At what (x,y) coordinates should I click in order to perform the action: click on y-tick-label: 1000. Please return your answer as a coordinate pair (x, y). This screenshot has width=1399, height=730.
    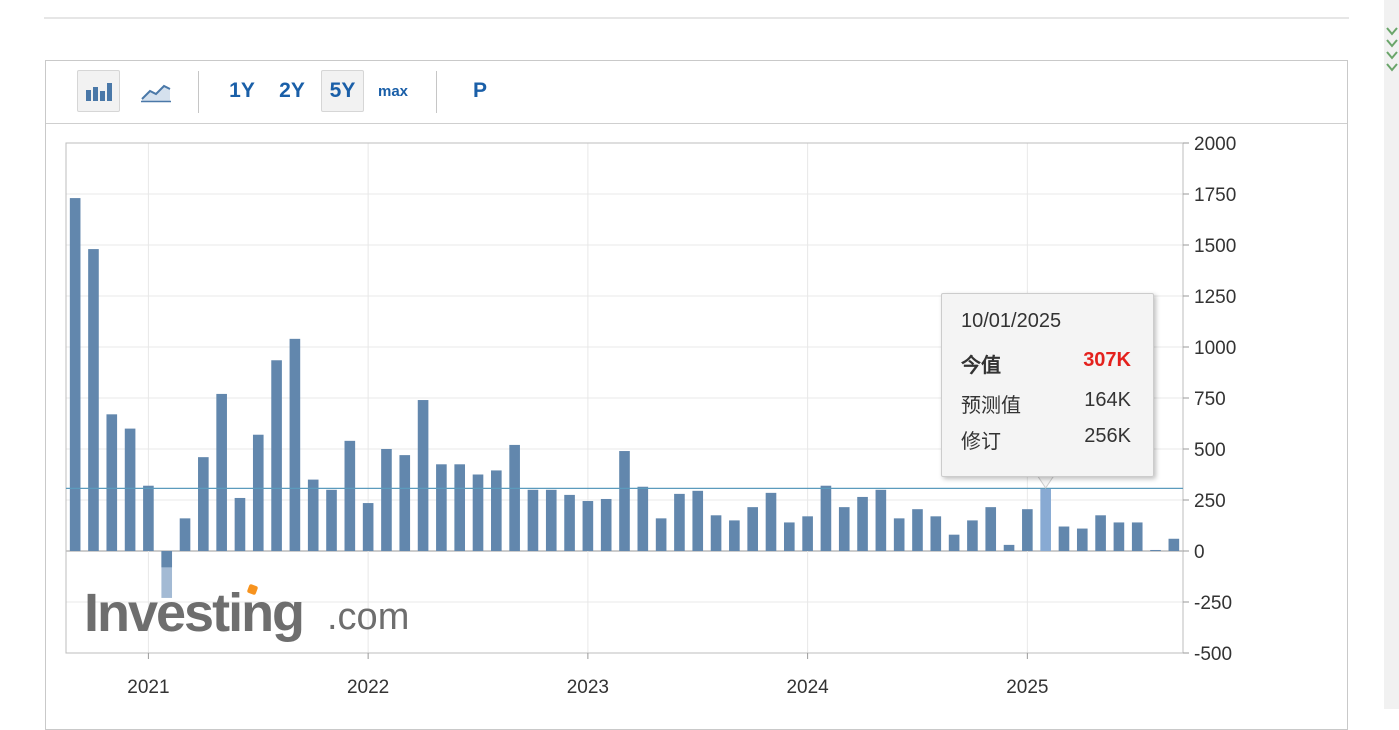
    Looking at the image, I should click on (1215, 348).